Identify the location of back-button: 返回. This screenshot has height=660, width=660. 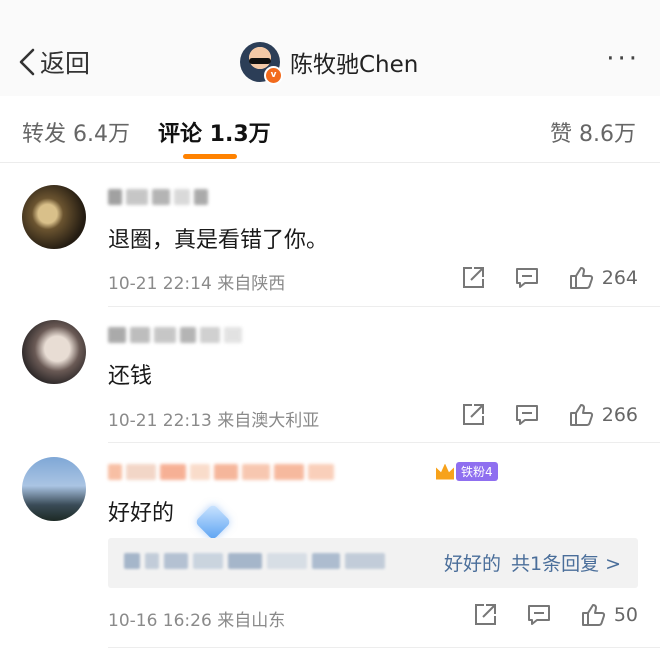
(53, 62).